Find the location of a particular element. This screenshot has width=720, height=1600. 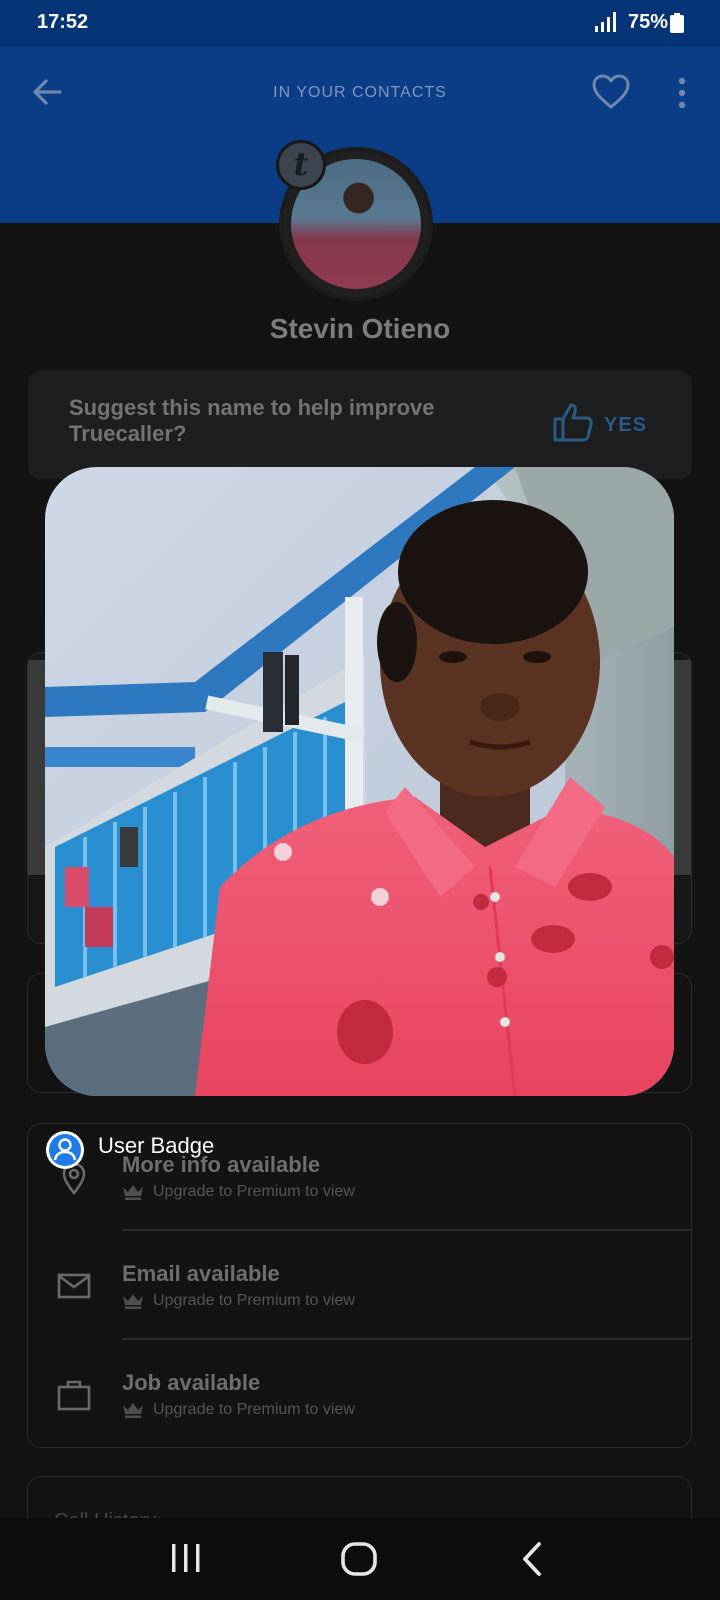

more-options-icon is located at coordinates (682, 93).